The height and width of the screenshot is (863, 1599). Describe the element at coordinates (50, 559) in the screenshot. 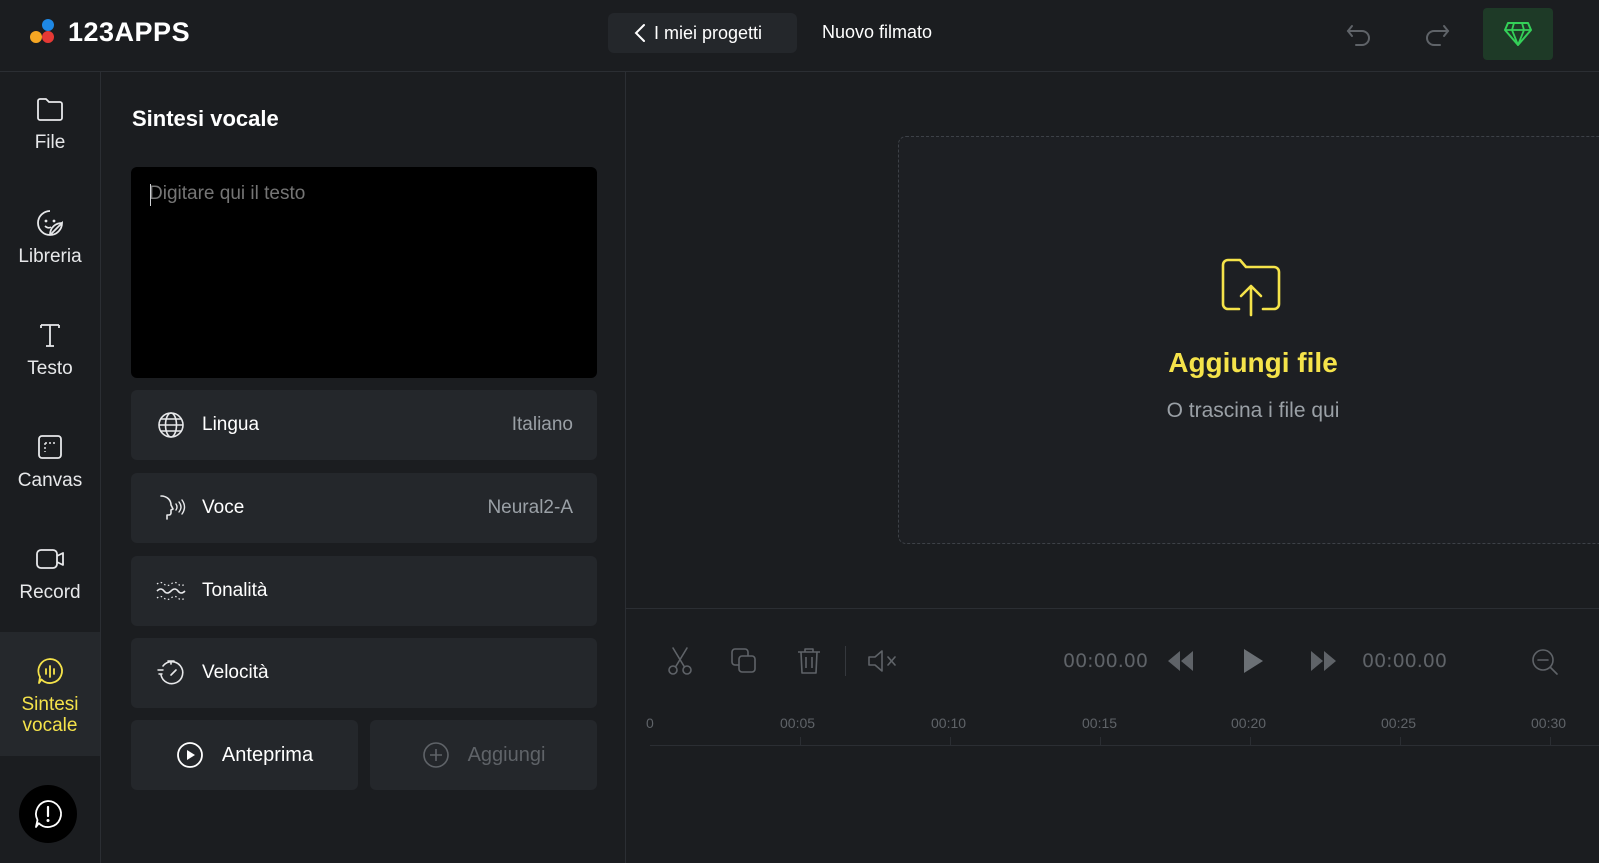

I see `camera-icon` at that location.